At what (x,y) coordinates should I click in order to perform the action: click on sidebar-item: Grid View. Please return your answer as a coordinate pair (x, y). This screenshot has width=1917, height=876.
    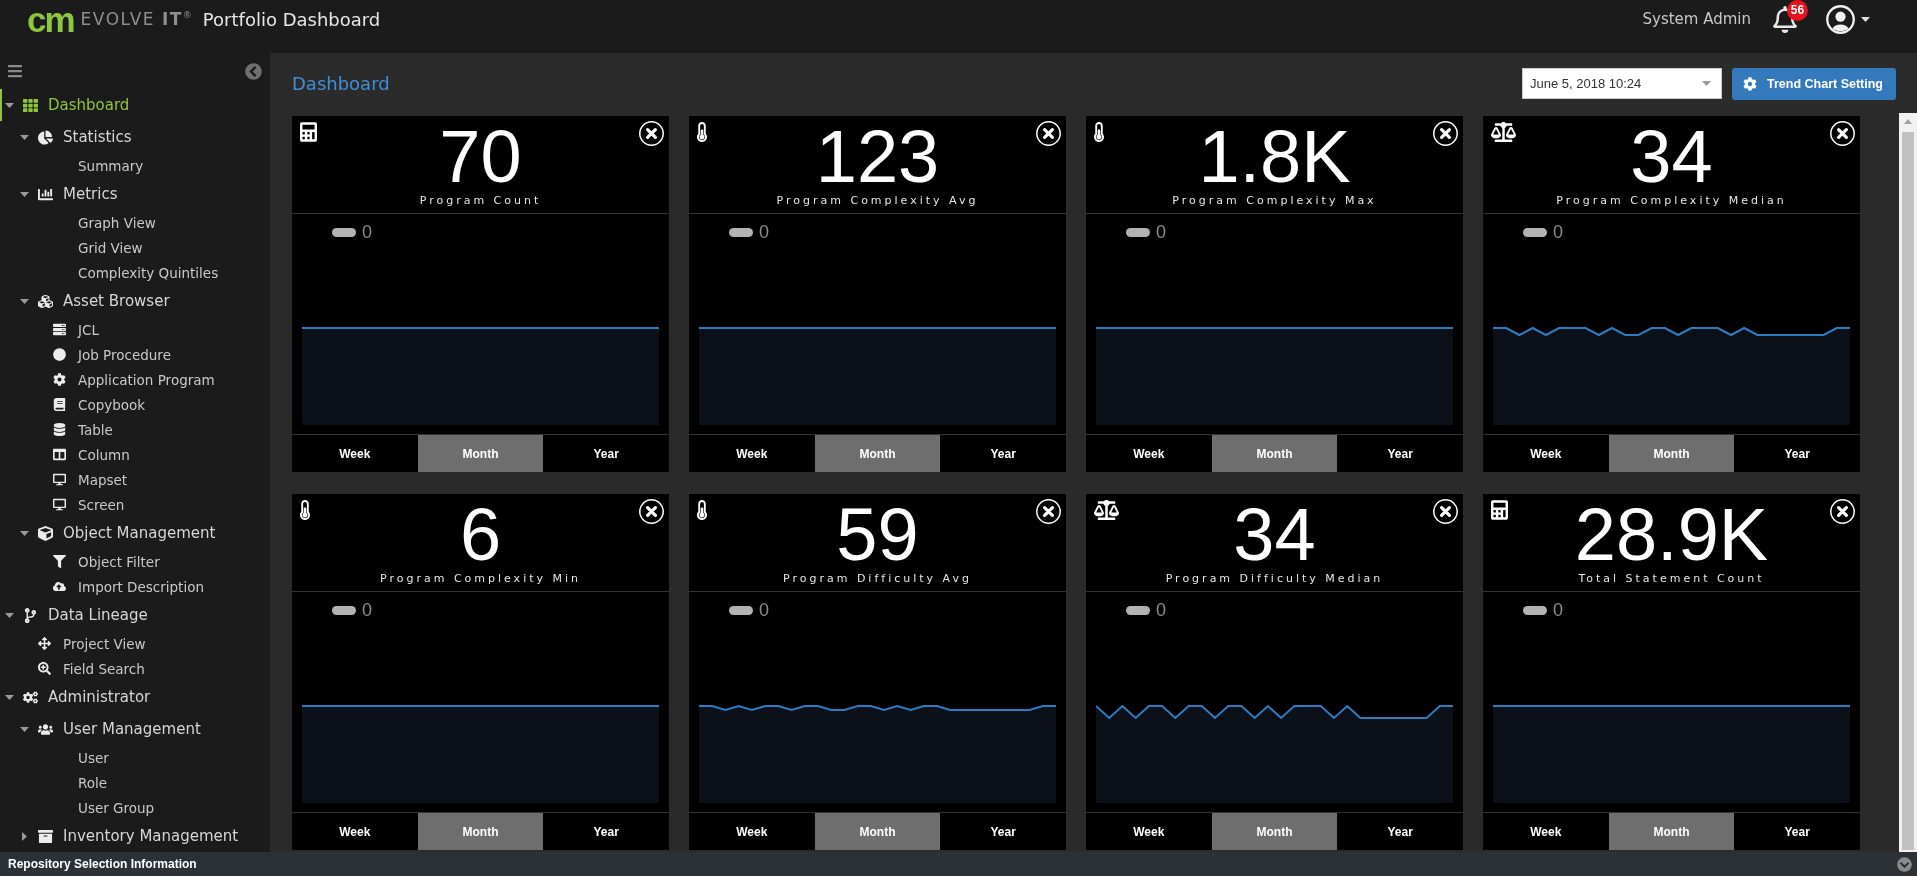
    Looking at the image, I should click on (110, 247).